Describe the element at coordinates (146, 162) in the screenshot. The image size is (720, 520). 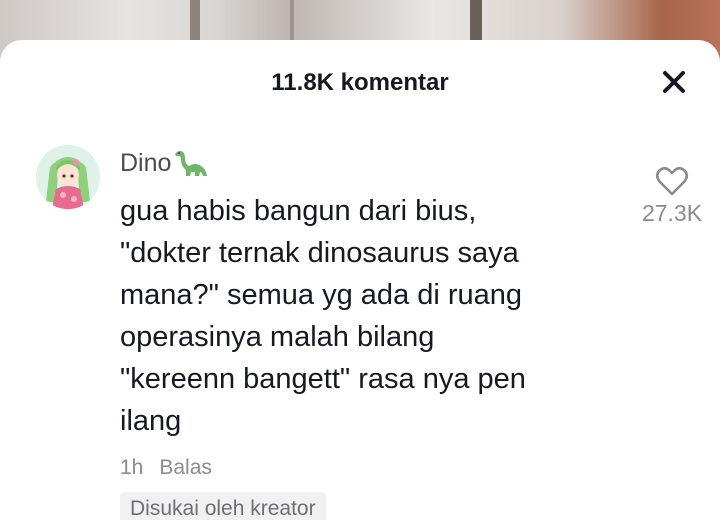
I see `username-text: Dino` at that location.